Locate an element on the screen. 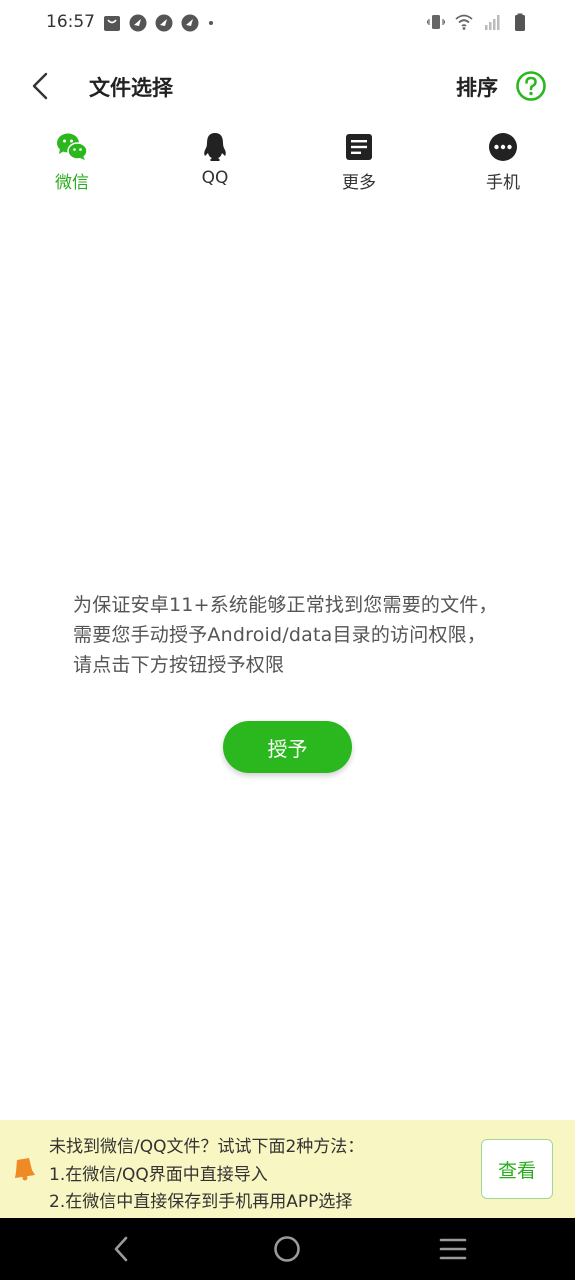 The width and height of the screenshot is (575, 1280). tab-more: 更多 is located at coordinates (359, 163).